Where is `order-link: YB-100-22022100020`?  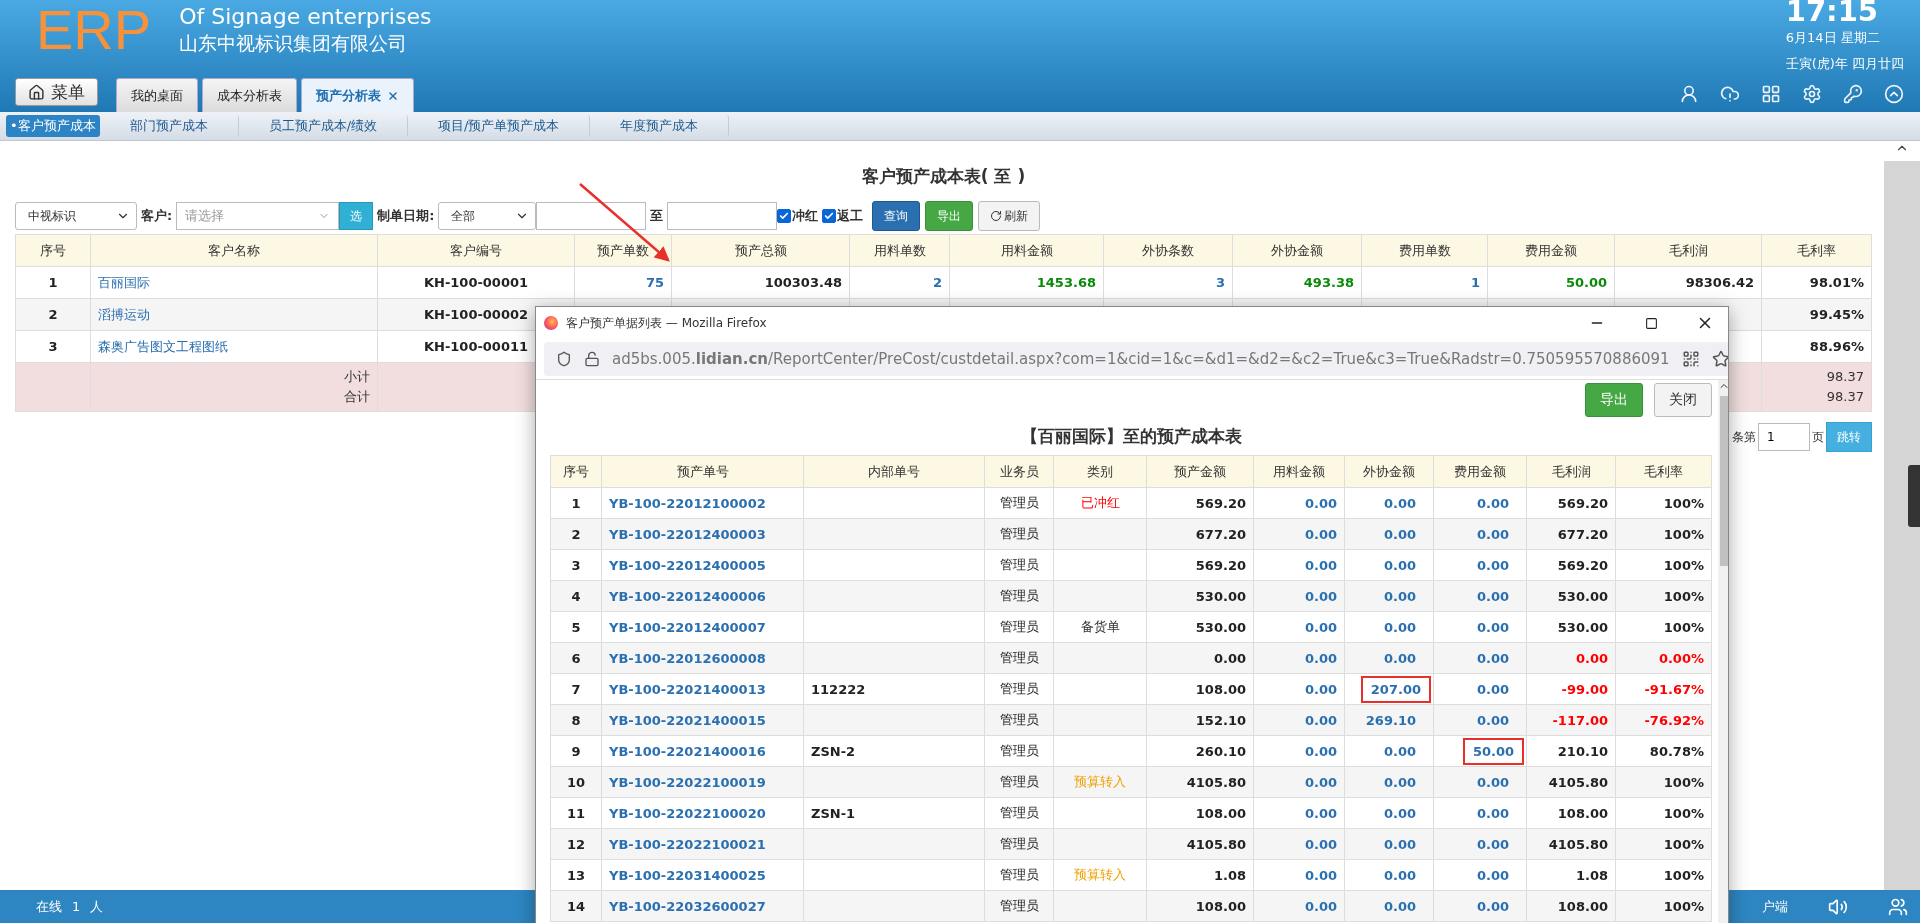 order-link: YB-100-22022100020 is located at coordinates (687, 813).